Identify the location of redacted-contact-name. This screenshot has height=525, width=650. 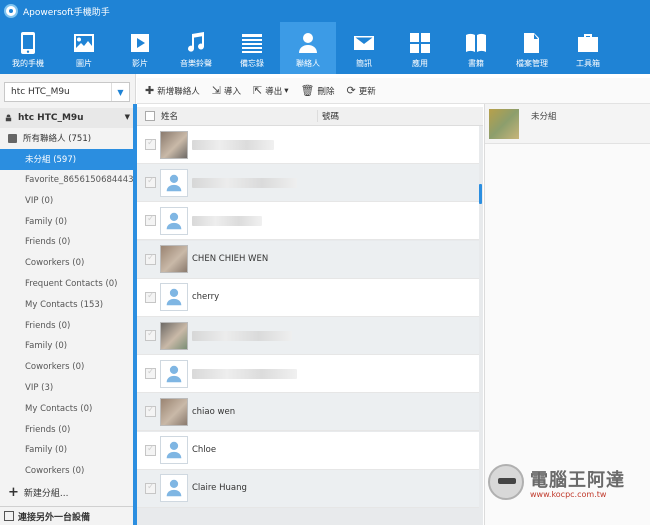
(242, 335).